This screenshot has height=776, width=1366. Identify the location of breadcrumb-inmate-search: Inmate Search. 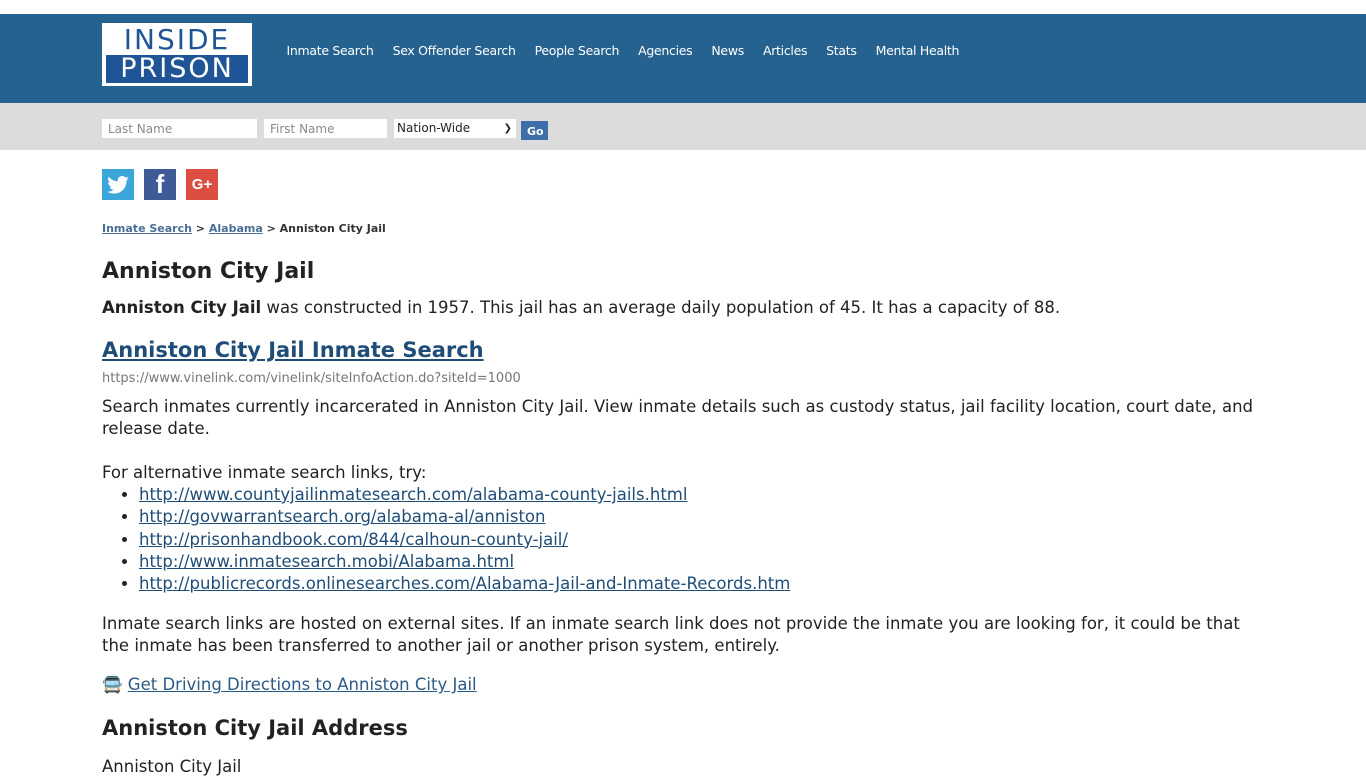
(147, 228).